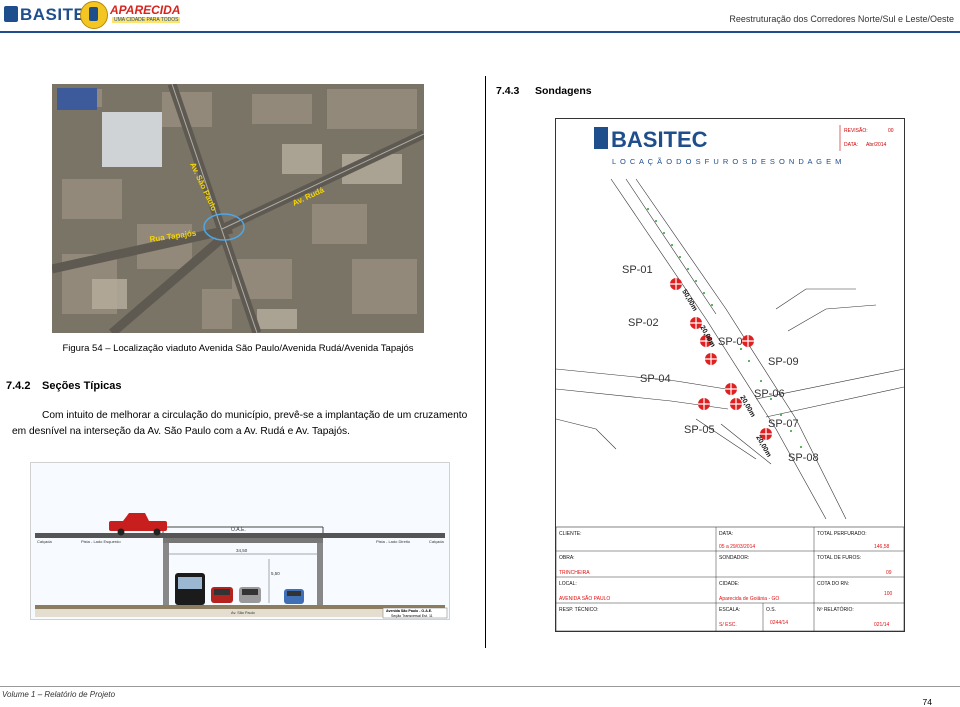 The width and height of the screenshot is (960, 707). What do you see at coordinates (146, 20) in the screenshot?
I see `aparecida-logo-subtitle: UMA CIDADE PARA TODOS` at bounding box center [146, 20].